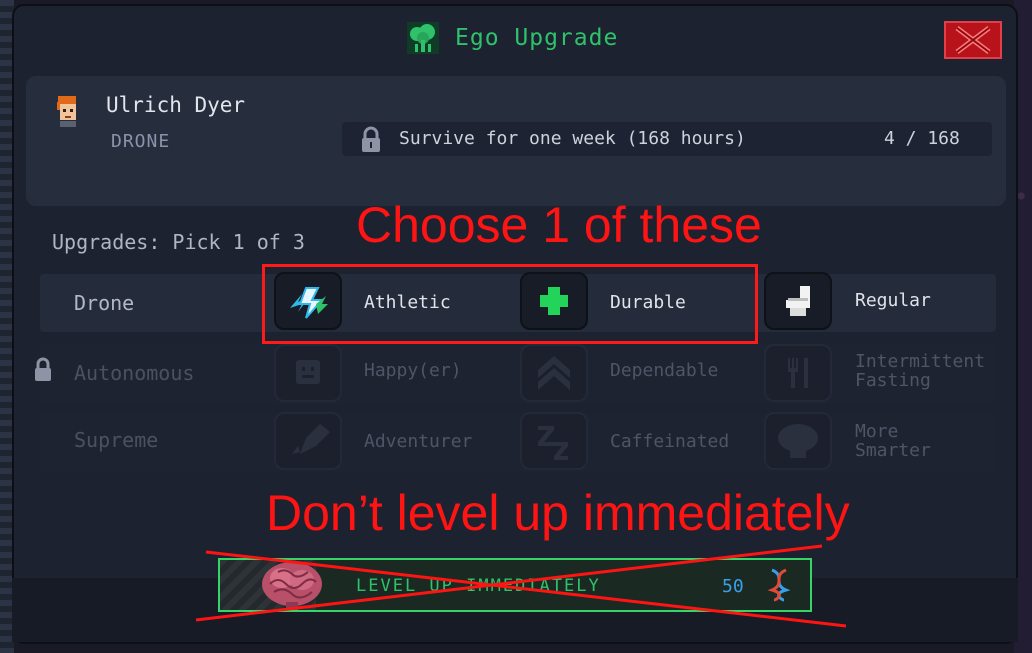  Describe the element at coordinates (922, 138) in the screenshot. I see `goal-progress: 4 / 168` at that location.